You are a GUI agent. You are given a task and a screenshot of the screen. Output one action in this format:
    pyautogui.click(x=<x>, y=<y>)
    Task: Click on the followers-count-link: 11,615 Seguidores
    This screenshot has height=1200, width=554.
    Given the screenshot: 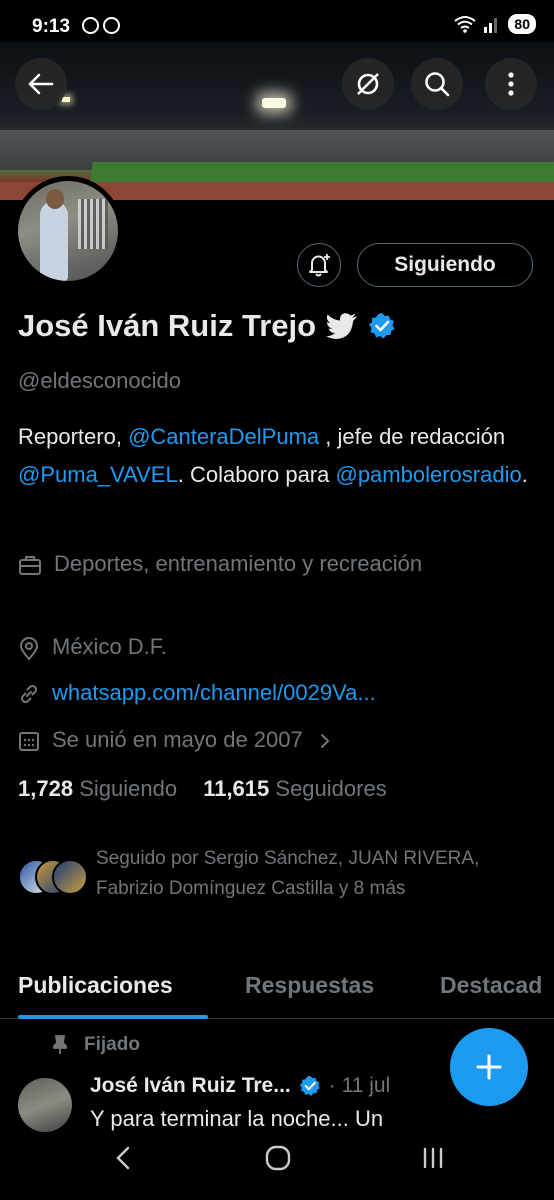 What is the action you would take?
    pyautogui.click(x=295, y=788)
    